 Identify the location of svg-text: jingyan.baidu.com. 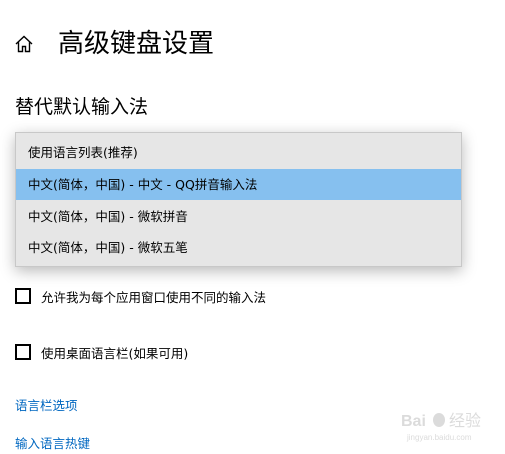
(439, 437).